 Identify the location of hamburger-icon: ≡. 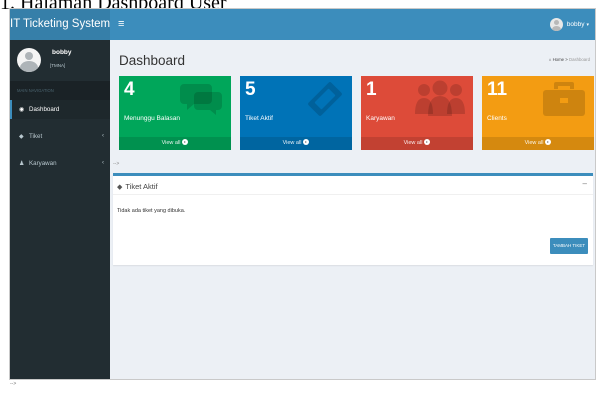
(121, 24).